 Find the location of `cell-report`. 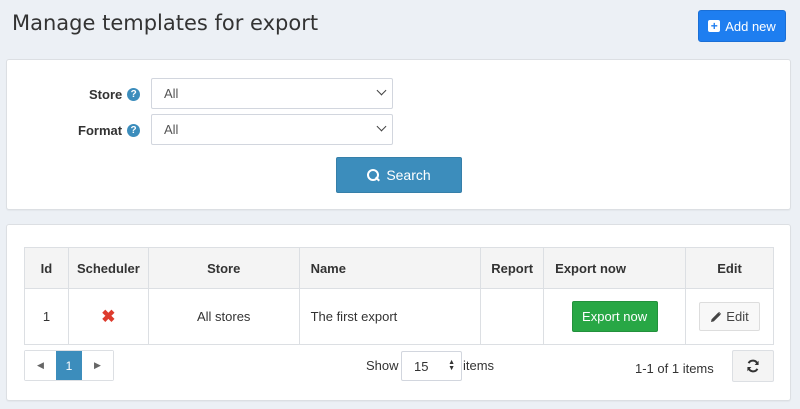

cell-report is located at coordinates (512, 316).